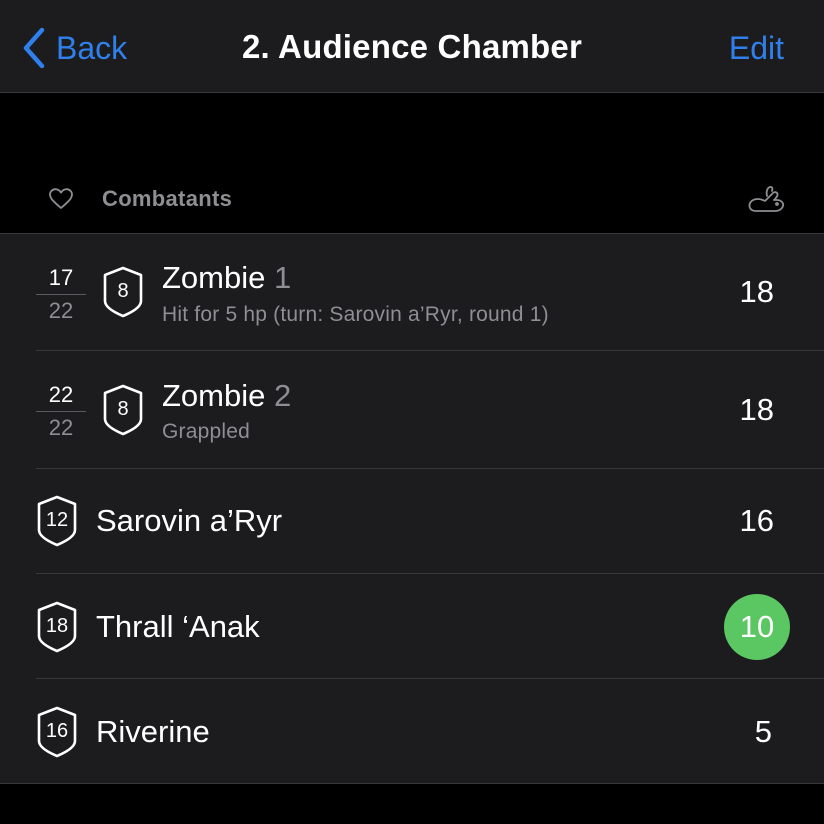  I want to click on initiative-current-turn-badge: 10, so click(757, 627).